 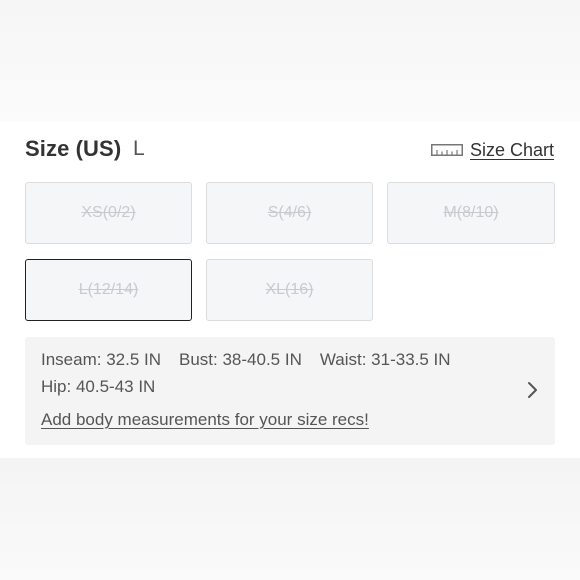 I want to click on hip-value: Hip: 40.5-43 IN, so click(x=98, y=386).